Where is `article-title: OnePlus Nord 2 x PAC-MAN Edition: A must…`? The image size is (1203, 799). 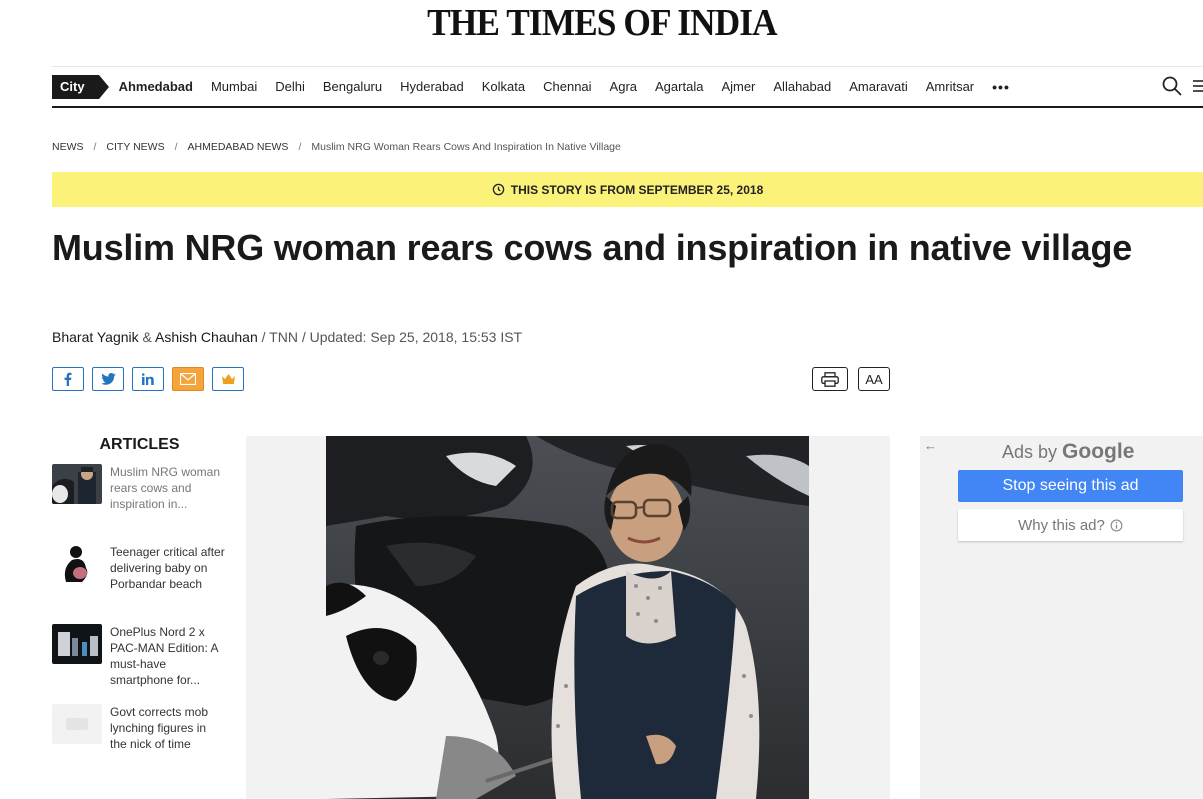 article-title: OnePlus Nord 2 x PAC-MAN Edition: A must… is located at coordinates (164, 656).